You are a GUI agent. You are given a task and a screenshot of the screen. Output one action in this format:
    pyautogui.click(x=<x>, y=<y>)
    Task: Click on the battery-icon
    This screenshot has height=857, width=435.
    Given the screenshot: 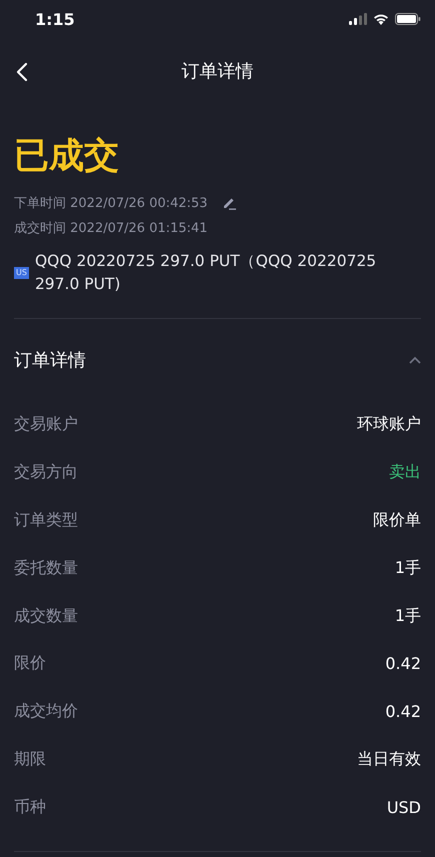 What is the action you would take?
    pyautogui.click(x=408, y=19)
    